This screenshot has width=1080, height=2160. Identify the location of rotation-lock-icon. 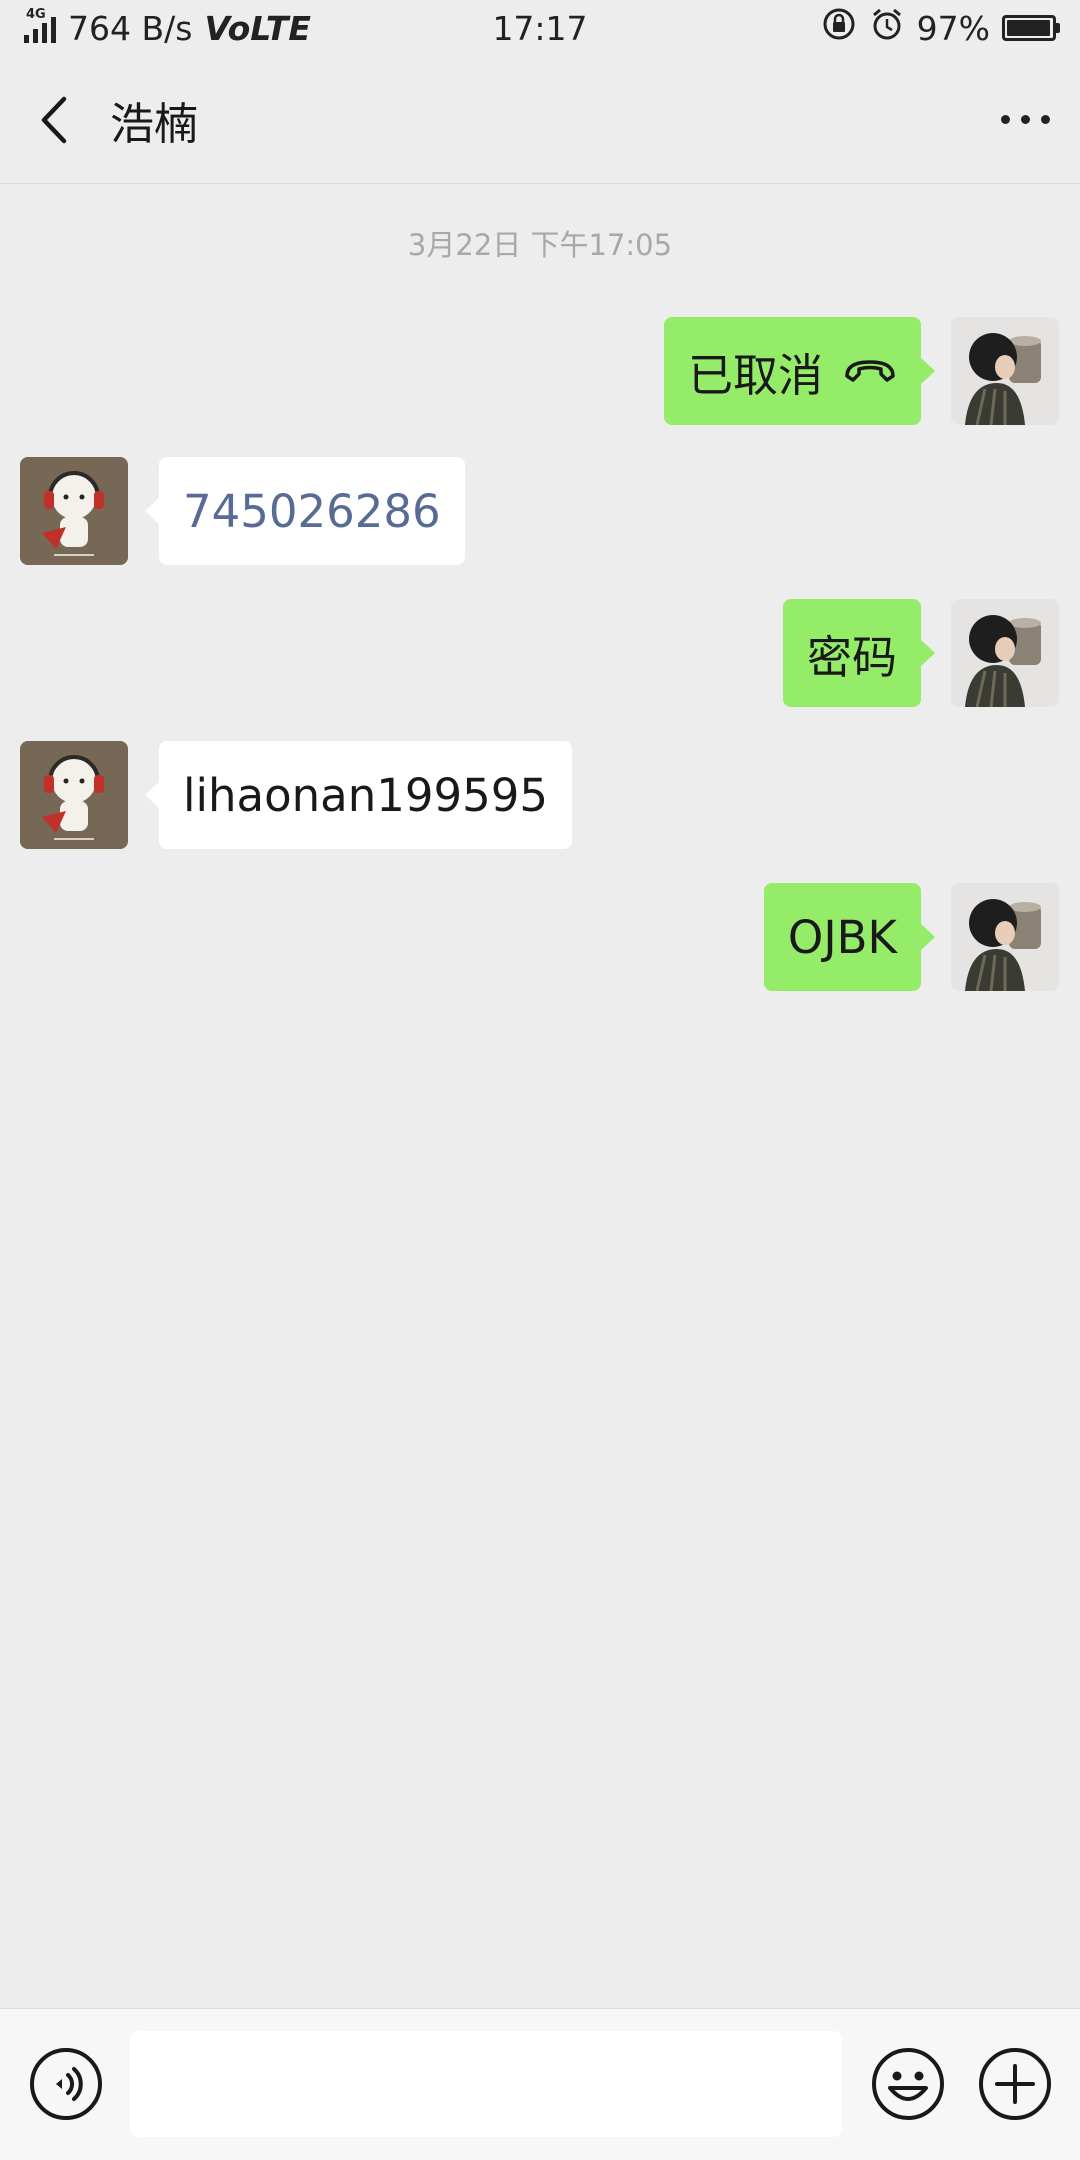
(839, 28).